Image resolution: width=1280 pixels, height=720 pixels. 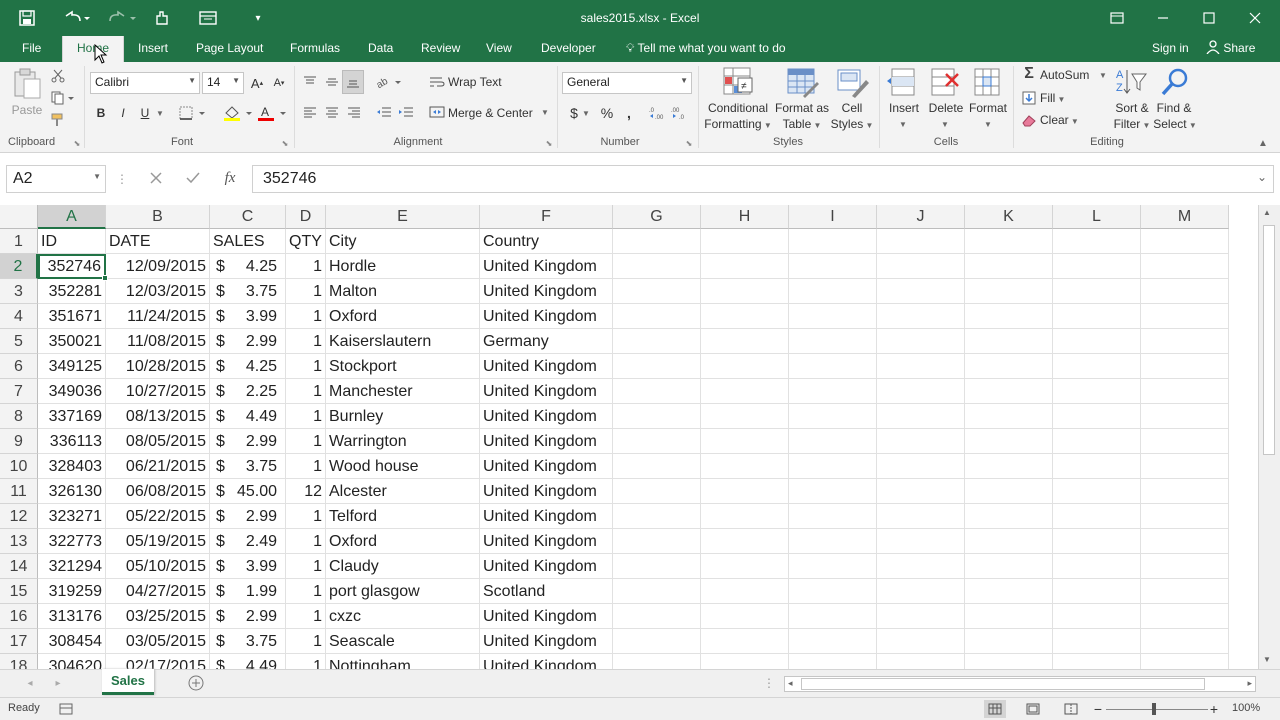 I want to click on cell-id: 304620, so click(x=72, y=661).